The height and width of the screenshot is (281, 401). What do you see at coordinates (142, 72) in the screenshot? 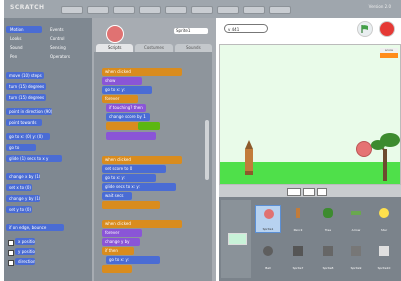
I see `script1-hat: when clicked` at bounding box center [142, 72].